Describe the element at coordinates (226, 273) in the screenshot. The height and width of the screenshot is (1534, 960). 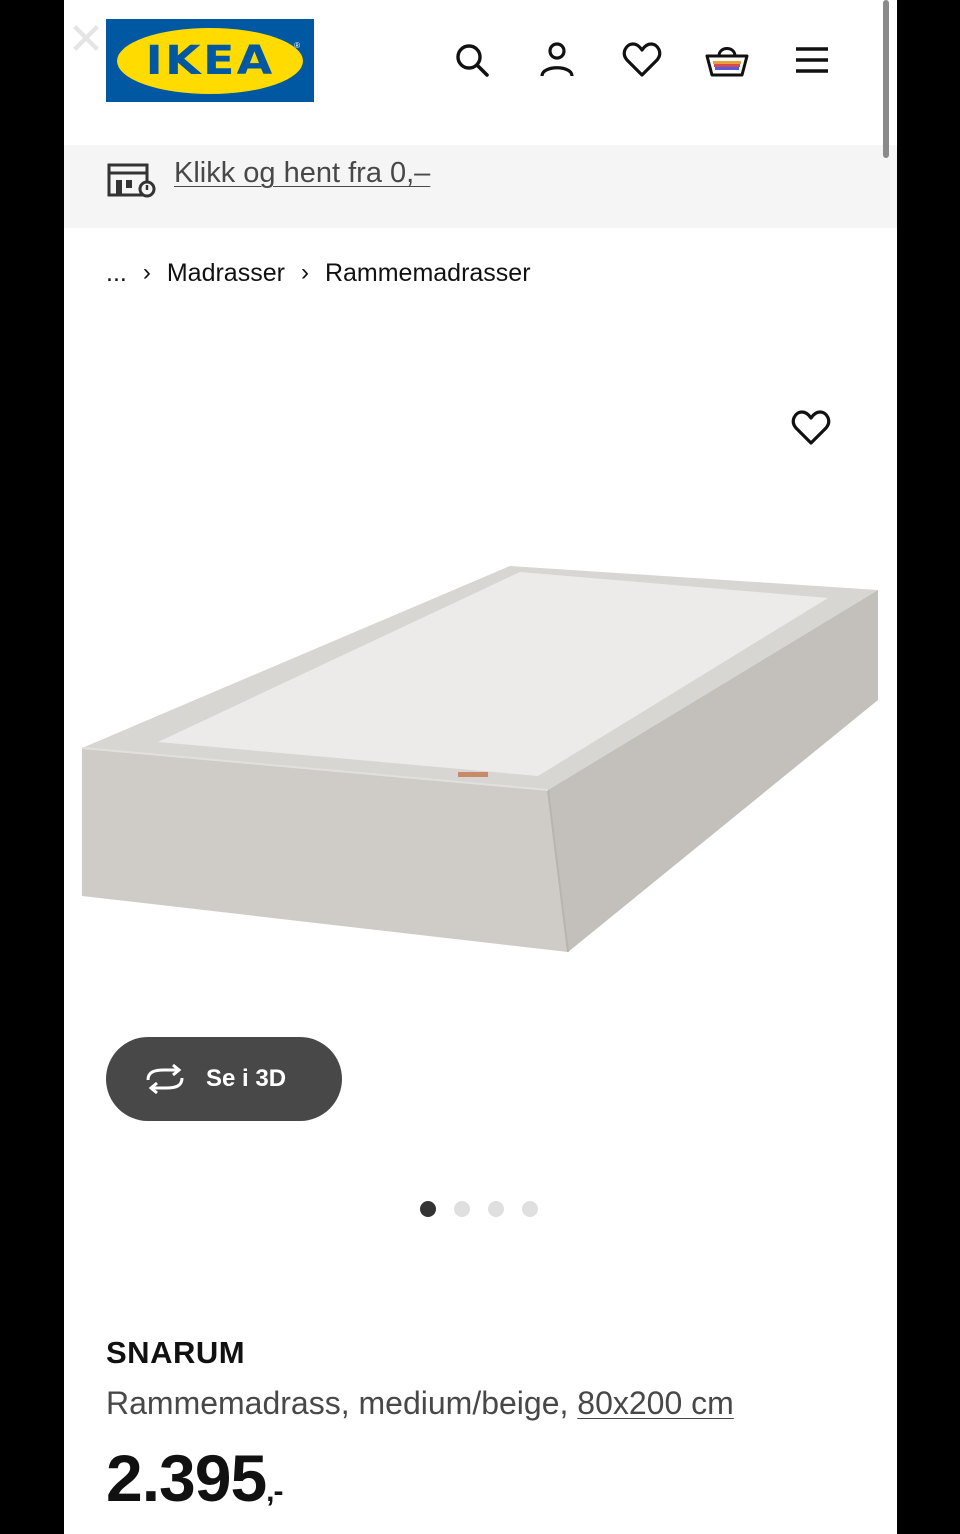
I see `breadcrumb-item-madrasser: Madrasser` at that location.